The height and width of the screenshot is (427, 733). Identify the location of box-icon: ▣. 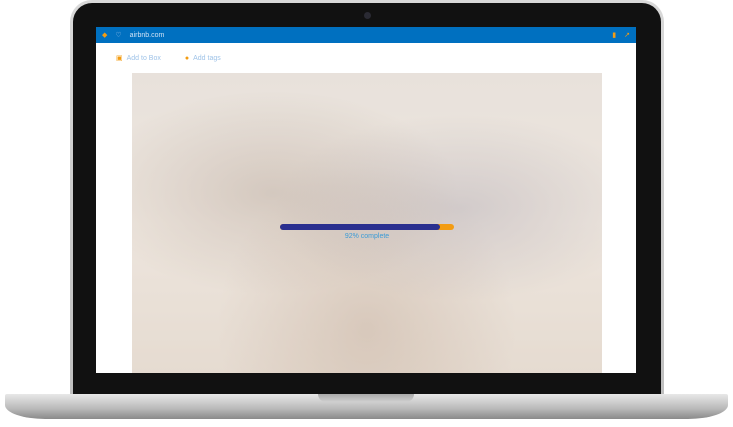
(119, 58).